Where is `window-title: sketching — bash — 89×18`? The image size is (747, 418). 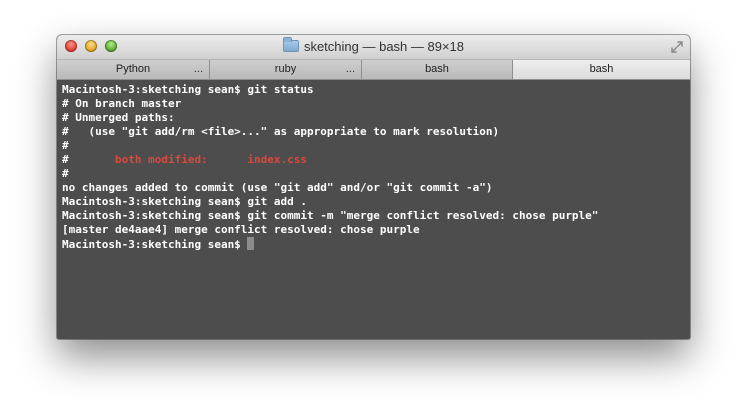
window-title: sketching — bash — 89×18 is located at coordinates (384, 46).